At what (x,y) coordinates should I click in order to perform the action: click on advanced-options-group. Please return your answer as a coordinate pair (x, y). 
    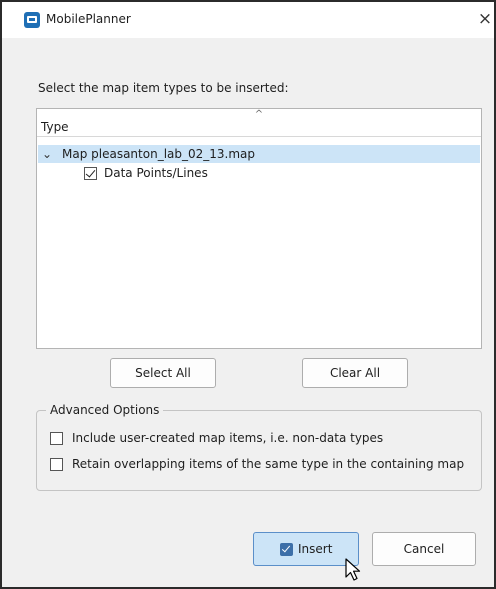
    Looking at the image, I should click on (259, 450).